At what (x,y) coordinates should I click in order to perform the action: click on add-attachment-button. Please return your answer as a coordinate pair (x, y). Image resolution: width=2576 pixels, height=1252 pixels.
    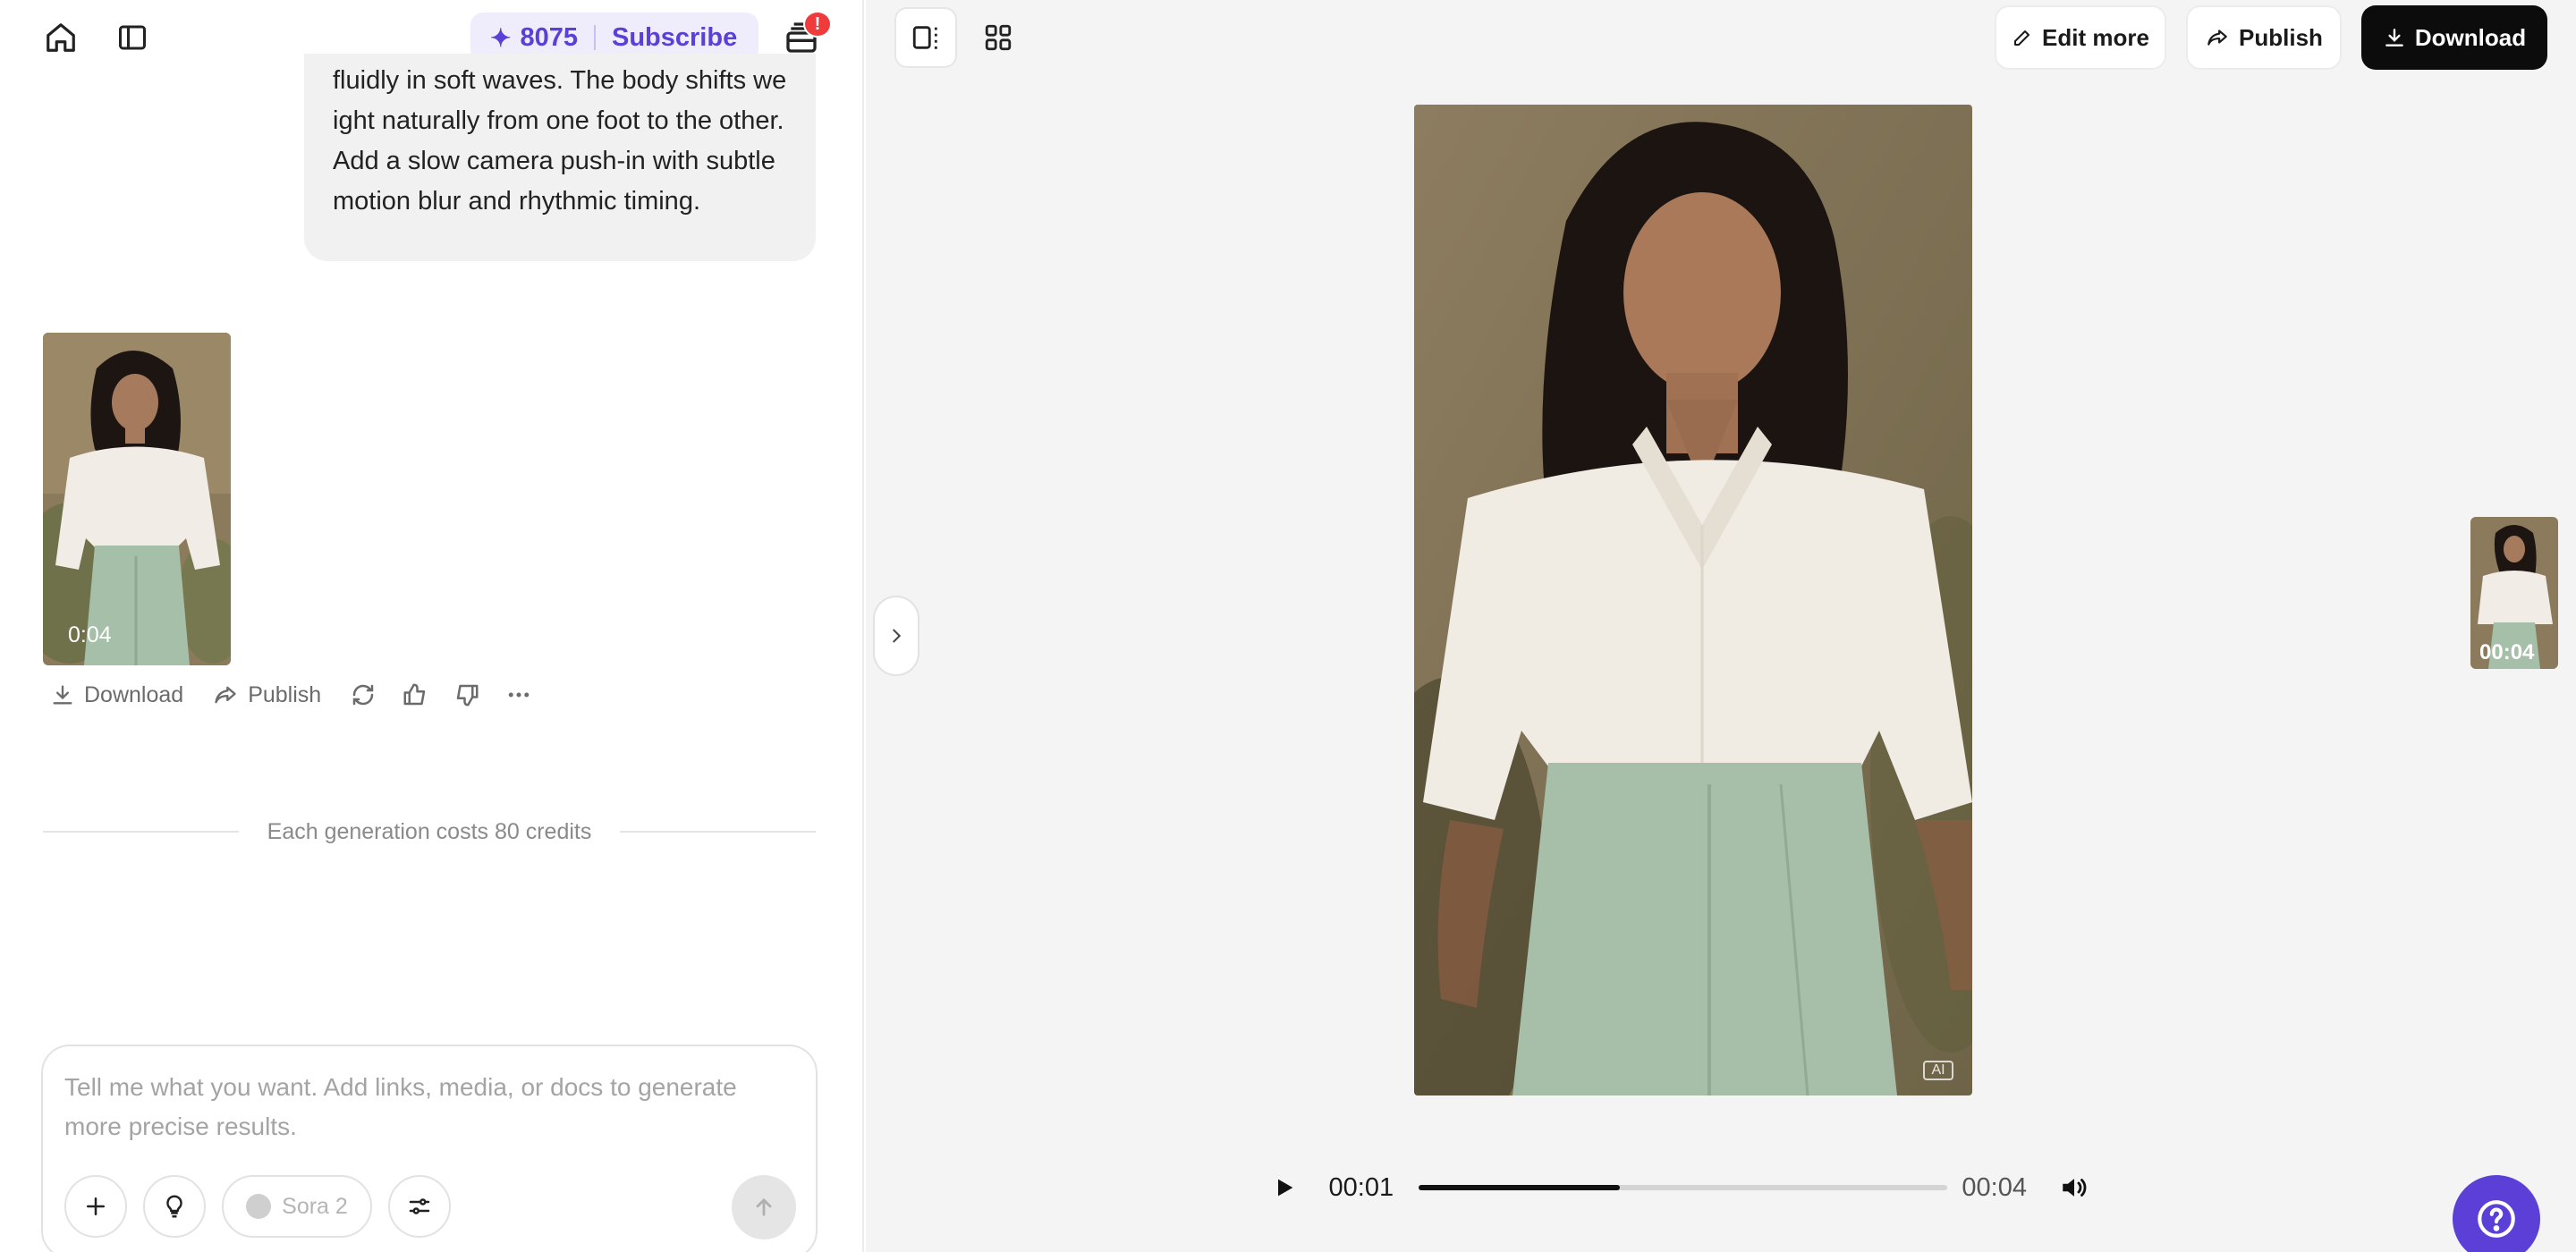
    Looking at the image, I should click on (95, 1206).